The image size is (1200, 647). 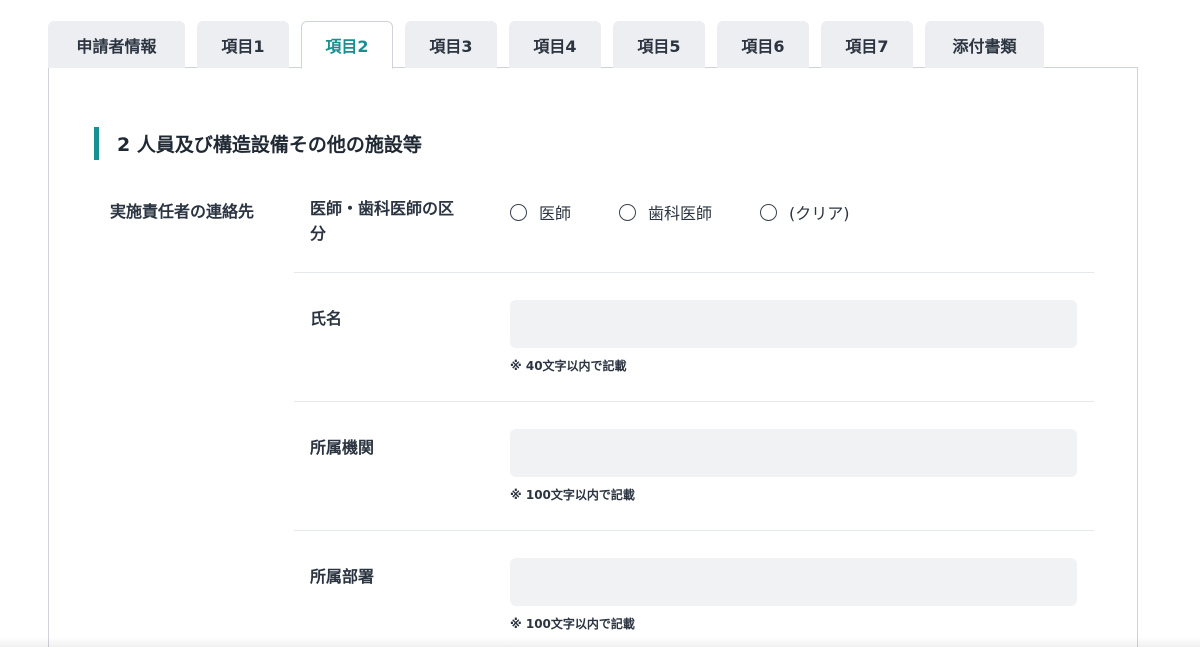 What do you see at coordinates (819, 213) in the screenshot?
I see `radio-clear-label: (クリア)` at bounding box center [819, 213].